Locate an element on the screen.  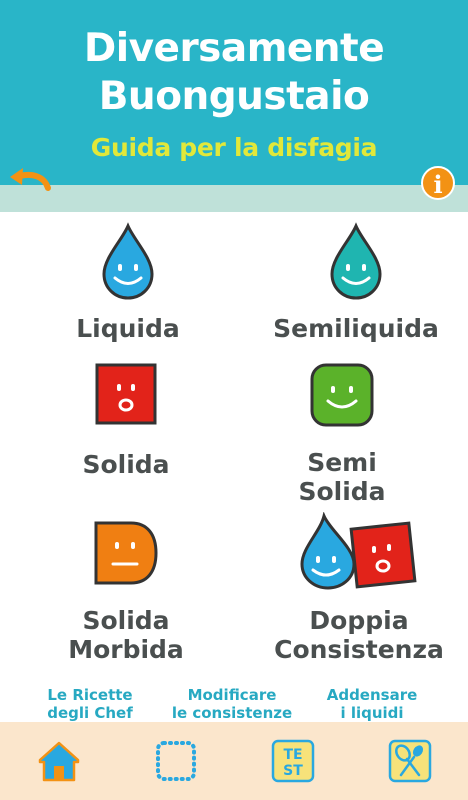
link-addensare-liquidi: Addensare i liquidi is located at coordinates (372, 704).